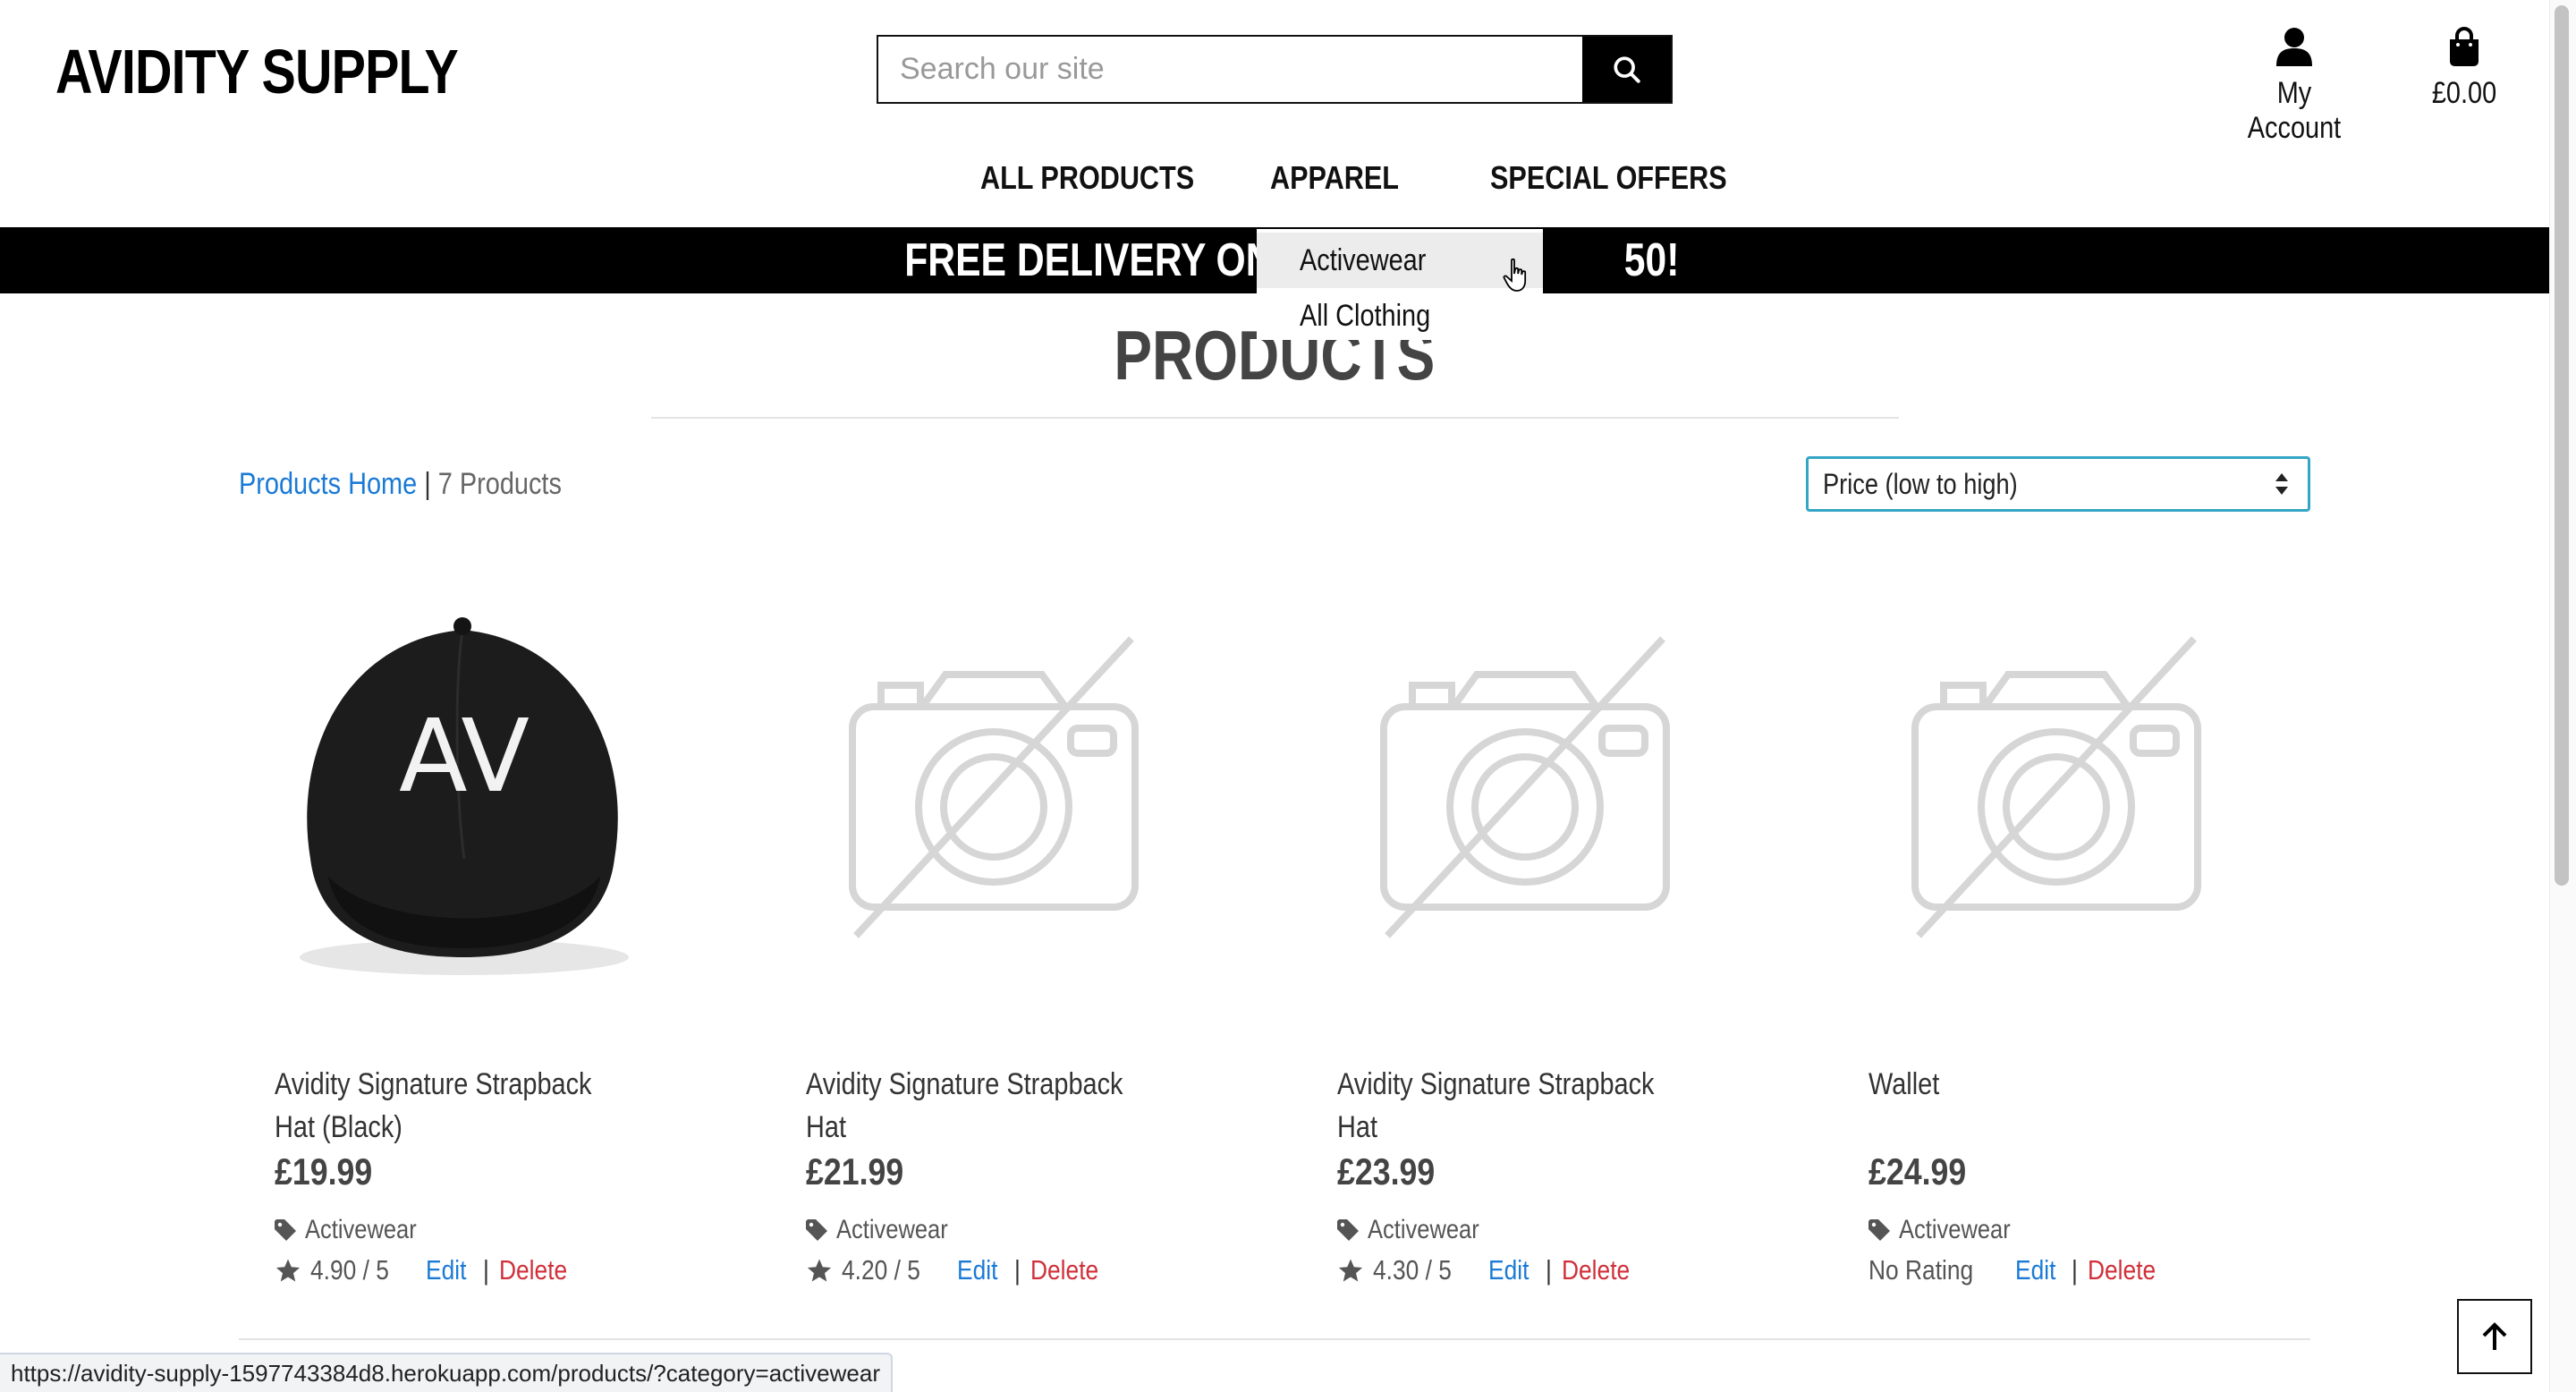 This screenshot has width=2576, height=1392. I want to click on dropdown-item-activewear: Activewear, so click(1400, 260).